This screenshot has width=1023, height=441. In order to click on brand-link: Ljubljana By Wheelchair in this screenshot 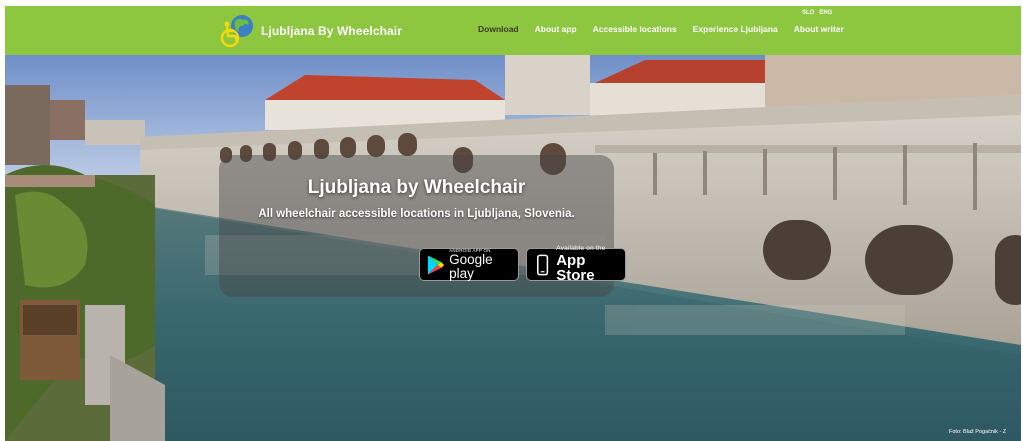, I will do `click(310, 30)`.